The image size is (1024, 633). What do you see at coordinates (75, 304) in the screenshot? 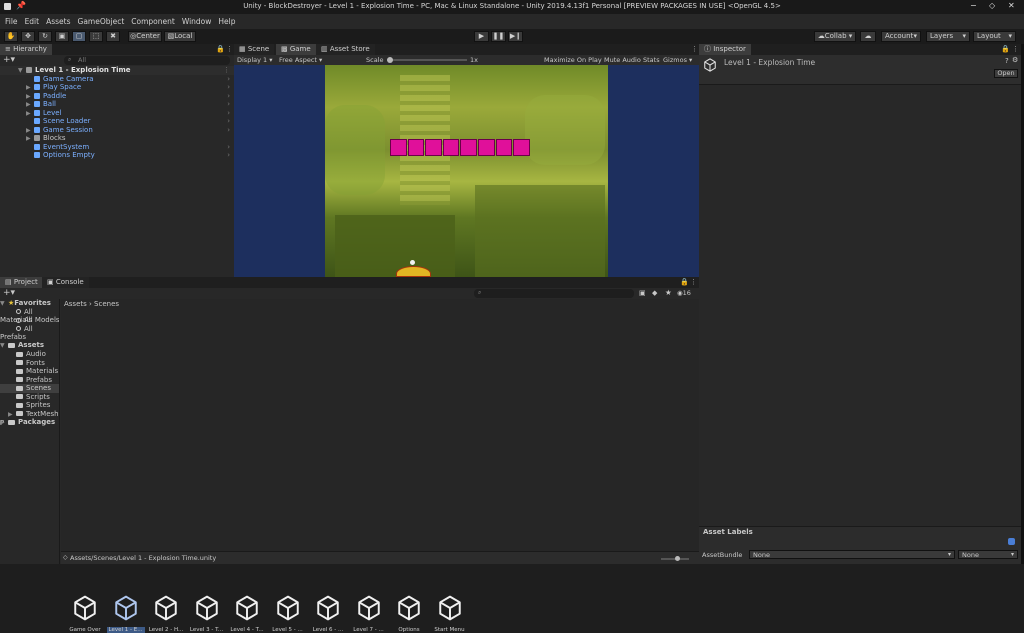
I see `breadcrumb-assets: Assets` at bounding box center [75, 304].